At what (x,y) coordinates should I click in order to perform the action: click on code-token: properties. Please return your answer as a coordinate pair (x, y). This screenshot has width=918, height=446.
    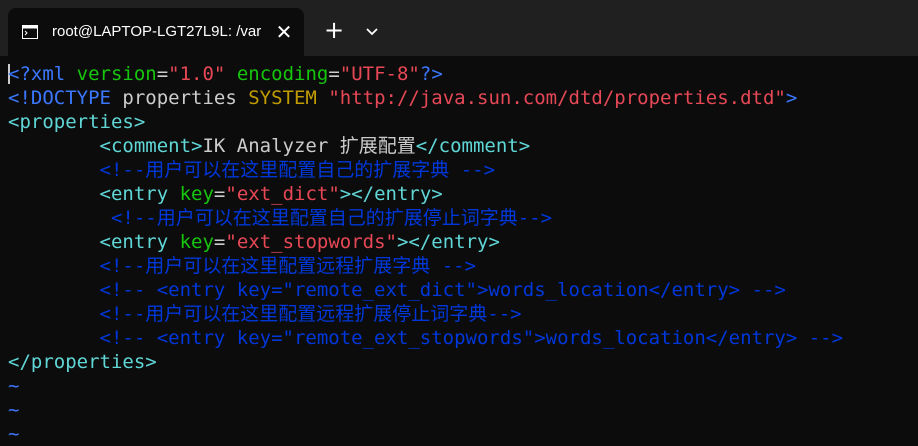
    Looking at the image, I should click on (185, 98).